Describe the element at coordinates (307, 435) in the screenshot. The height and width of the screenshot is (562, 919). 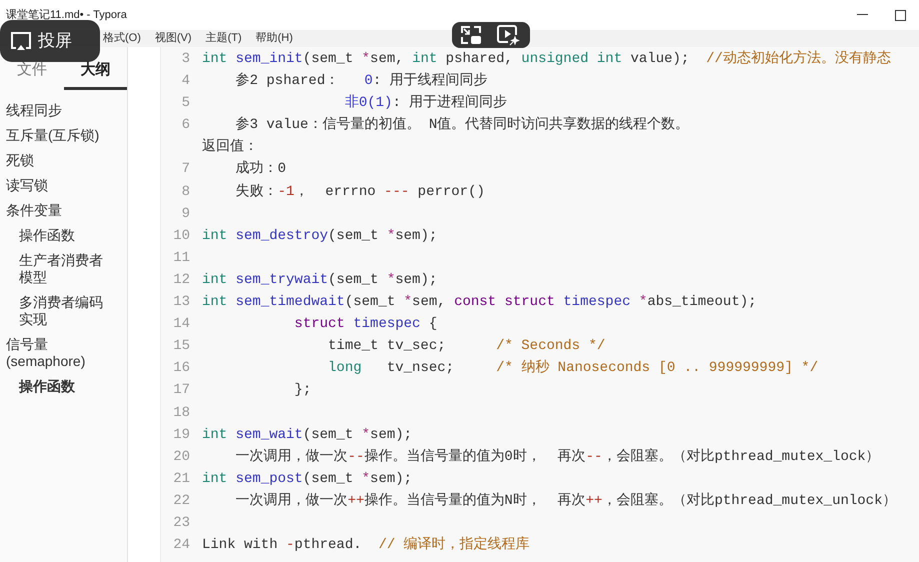
I see `code-line: int sem_wait(sem_t *sem);` at that location.